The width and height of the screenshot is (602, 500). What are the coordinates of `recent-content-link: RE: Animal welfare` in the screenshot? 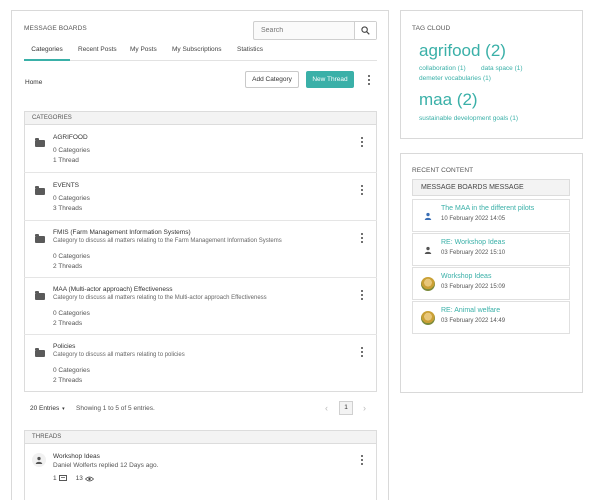 It's located at (470, 310).